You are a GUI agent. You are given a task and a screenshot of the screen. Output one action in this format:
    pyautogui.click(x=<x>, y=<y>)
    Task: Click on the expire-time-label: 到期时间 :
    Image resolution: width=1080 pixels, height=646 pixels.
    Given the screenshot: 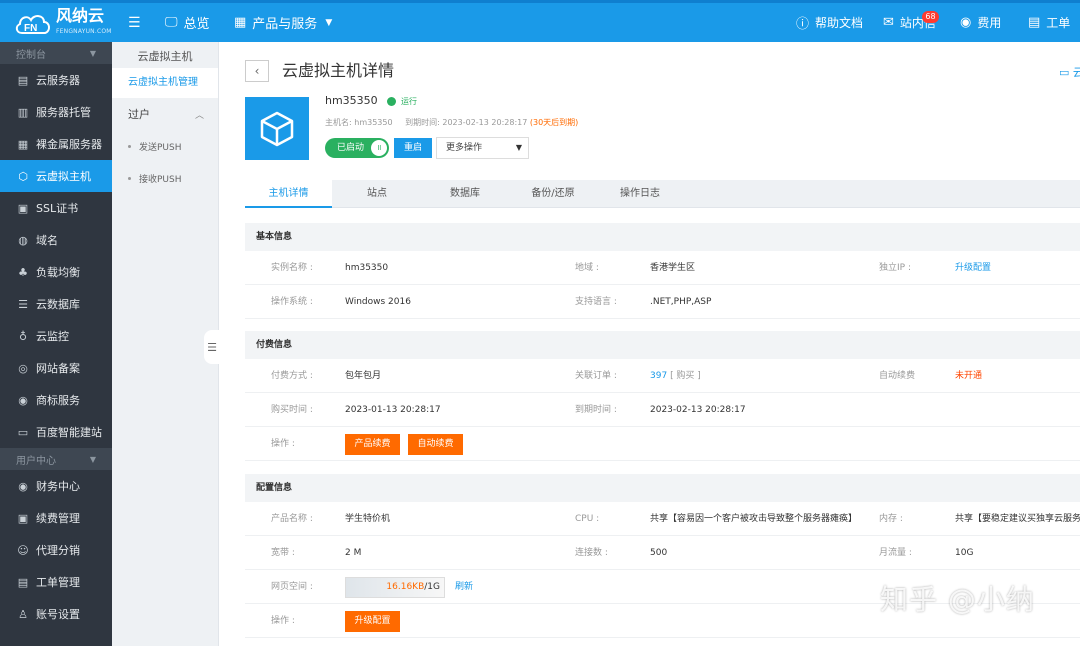 What is the action you would take?
    pyautogui.click(x=596, y=410)
    